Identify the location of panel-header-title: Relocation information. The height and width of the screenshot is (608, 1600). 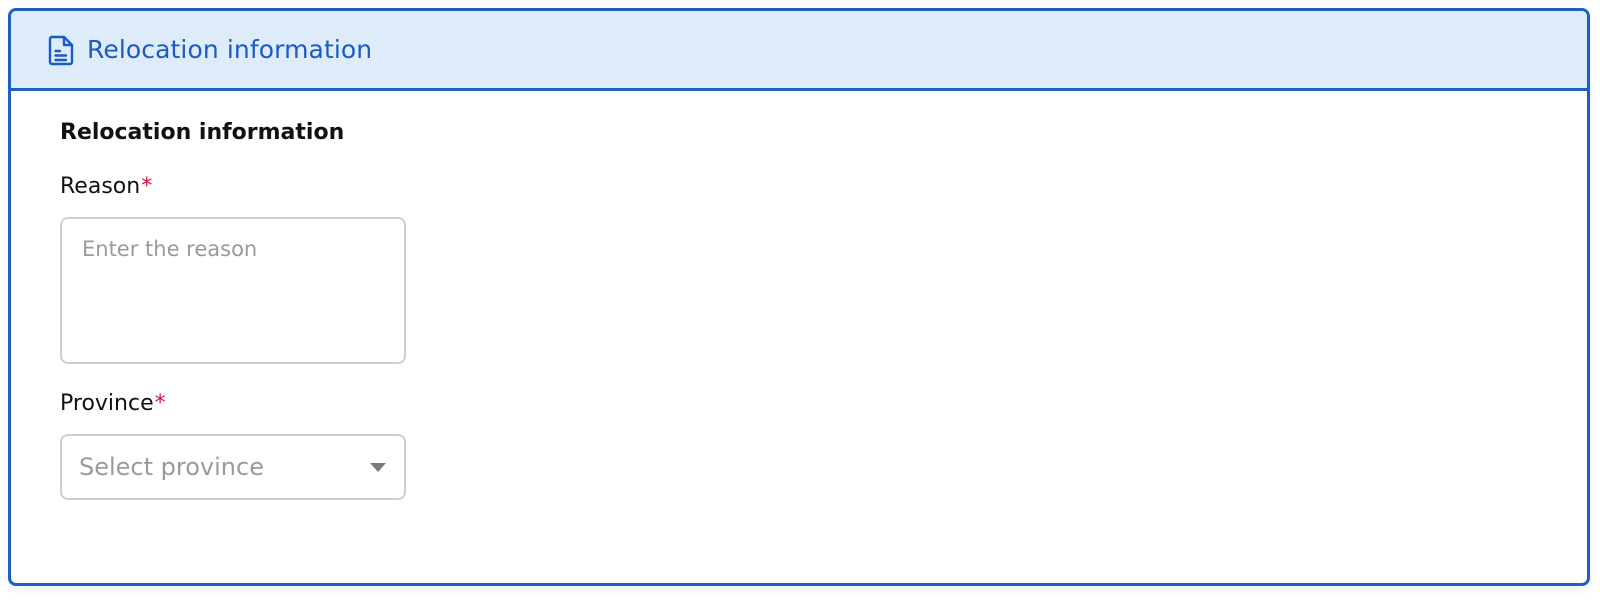
(230, 49).